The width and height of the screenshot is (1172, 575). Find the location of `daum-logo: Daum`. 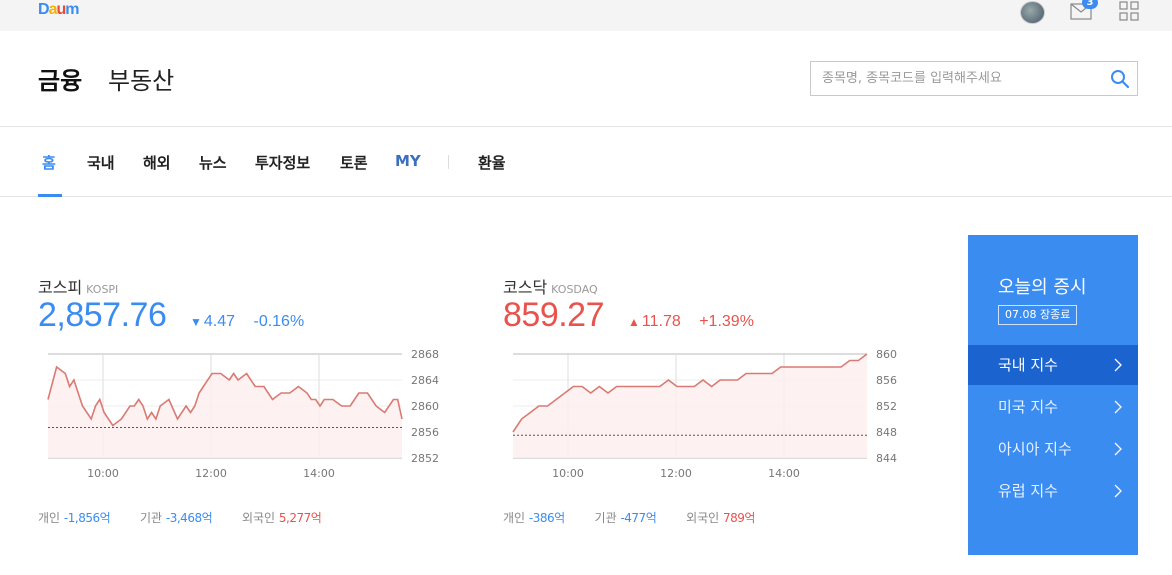

daum-logo: Daum is located at coordinates (59, 10).